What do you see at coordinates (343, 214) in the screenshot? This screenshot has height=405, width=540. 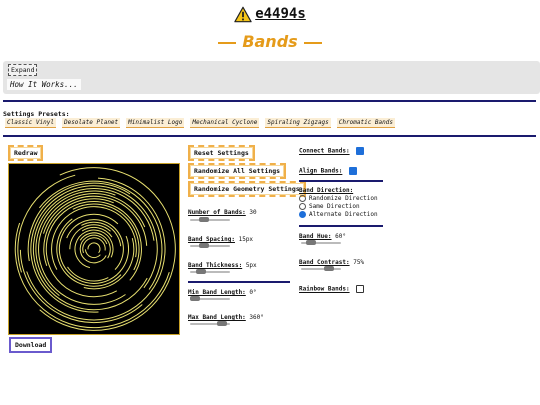 I see `direction-option-label: Alternate Direction` at bounding box center [343, 214].